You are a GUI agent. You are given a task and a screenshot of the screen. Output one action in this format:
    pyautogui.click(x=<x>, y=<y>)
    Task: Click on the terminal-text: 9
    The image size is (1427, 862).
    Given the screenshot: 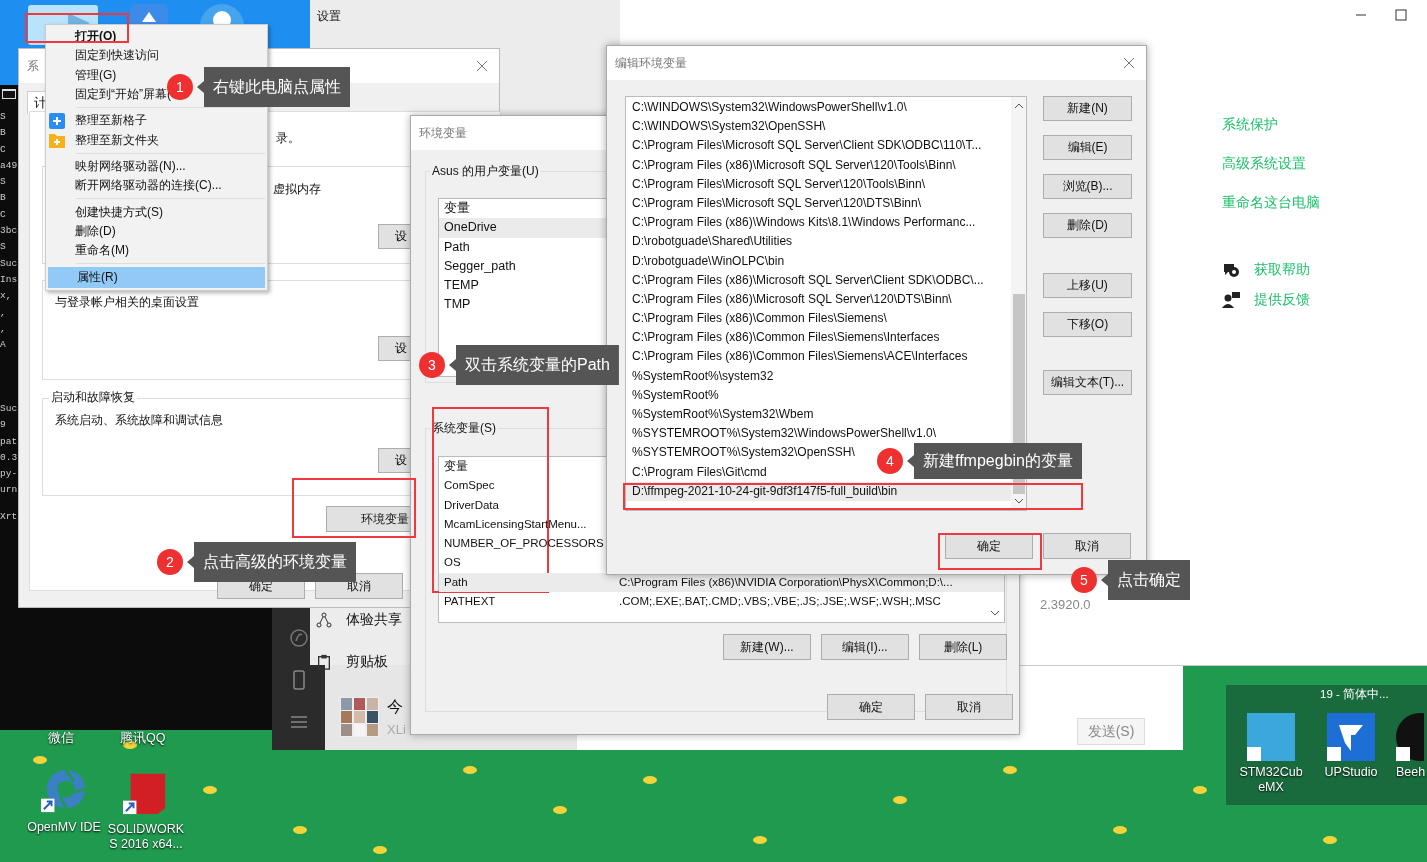 What is the action you would take?
    pyautogui.click(x=3, y=425)
    